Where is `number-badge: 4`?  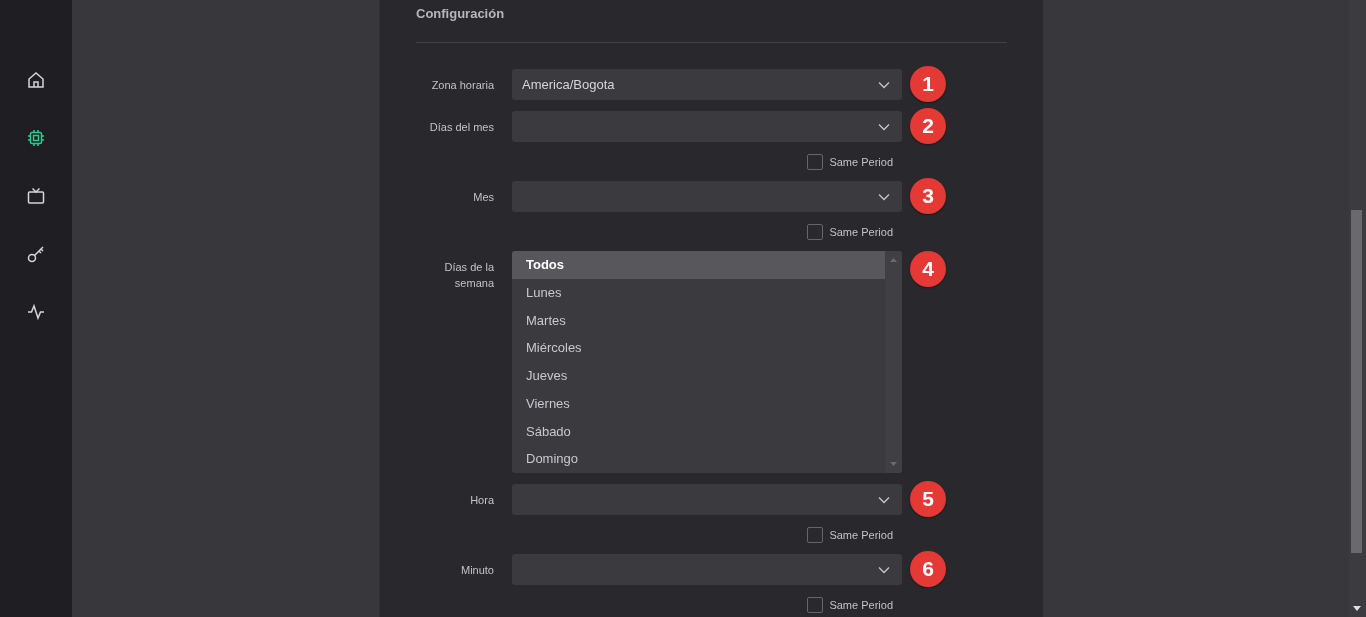
number-badge: 4 is located at coordinates (928, 269).